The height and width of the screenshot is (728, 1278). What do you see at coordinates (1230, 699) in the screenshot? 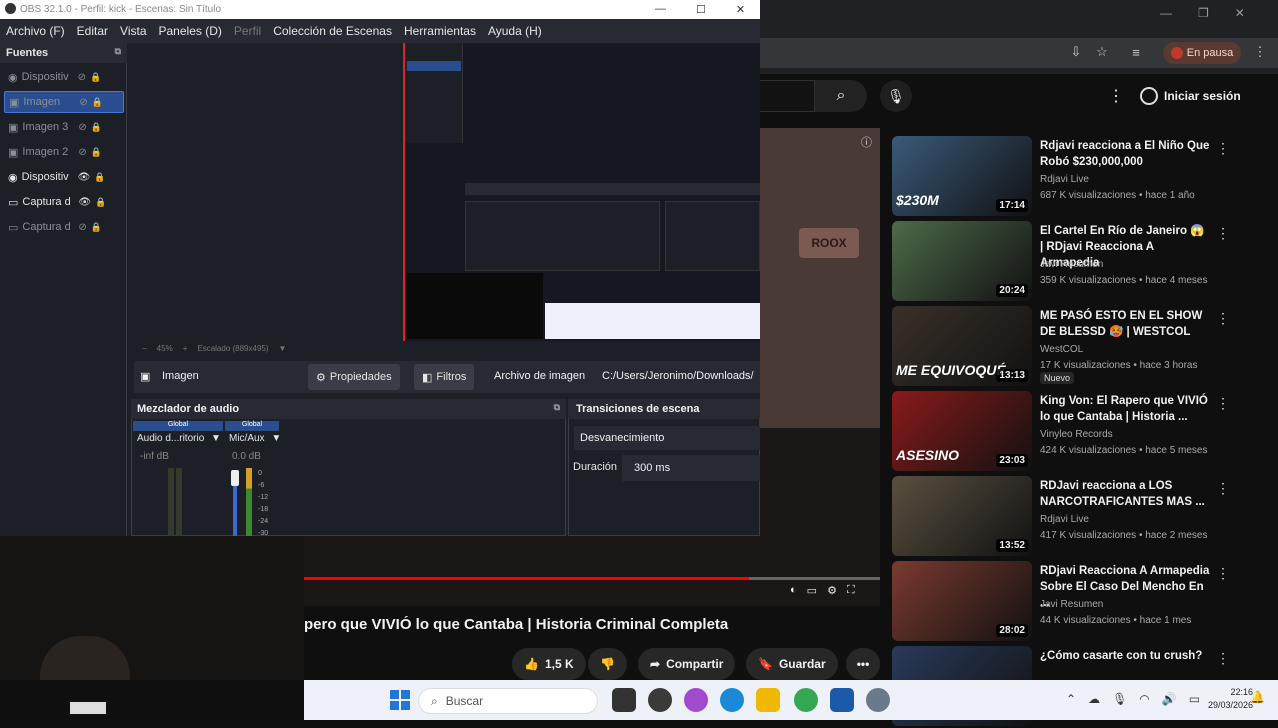
I see `clock: 22:16 29/03/2026` at bounding box center [1230, 699].